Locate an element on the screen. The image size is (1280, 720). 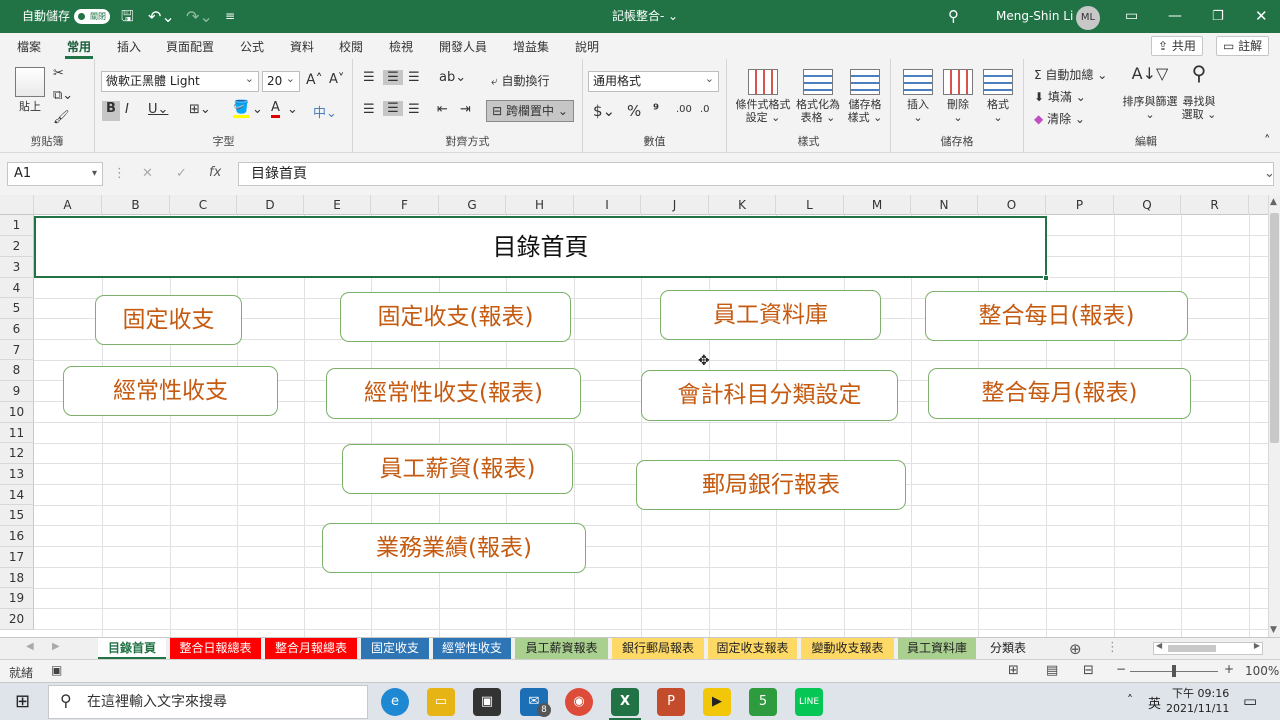
horizontal-scrollbar: ◀ ▶ is located at coordinates (1208, 648).